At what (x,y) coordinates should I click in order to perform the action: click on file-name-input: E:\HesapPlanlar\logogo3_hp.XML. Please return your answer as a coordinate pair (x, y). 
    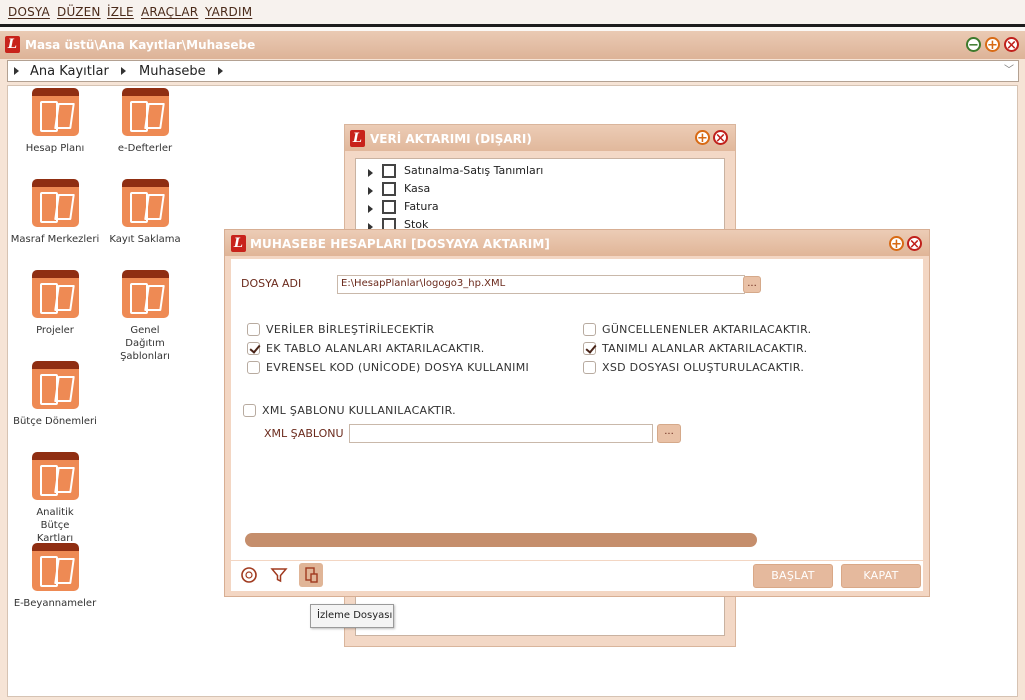
    Looking at the image, I should click on (541, 284).